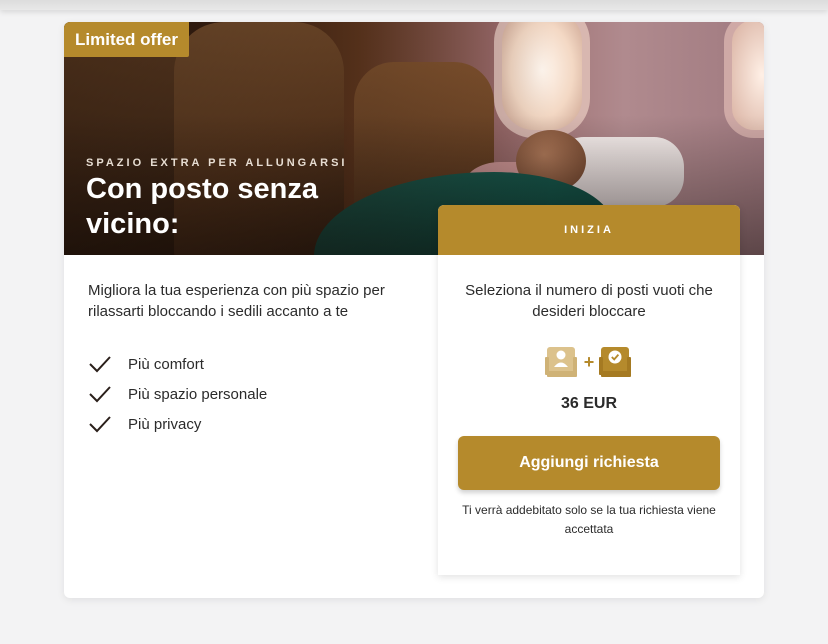 This screenshot has width=828, height=644. I want to click on feature-item: Più spazio personale, so click(177, 394).